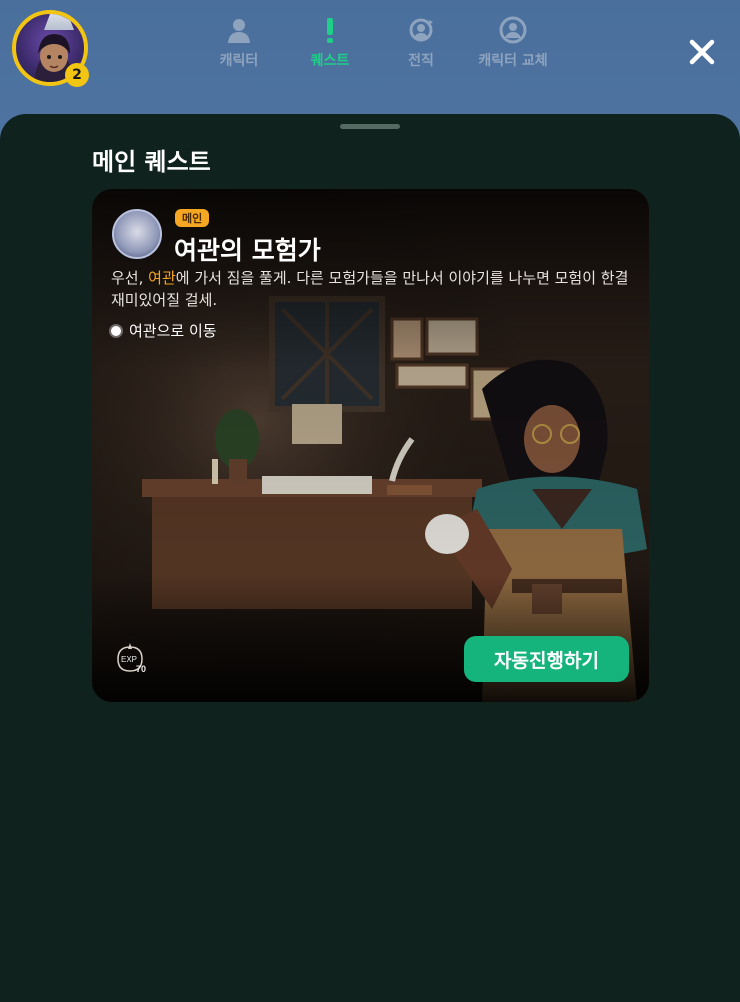 The image size is (740, 1002). Describe the element at coordinates (151, 162) in the screenshot. I see `section-title: 메인 퀘스트` at that location.